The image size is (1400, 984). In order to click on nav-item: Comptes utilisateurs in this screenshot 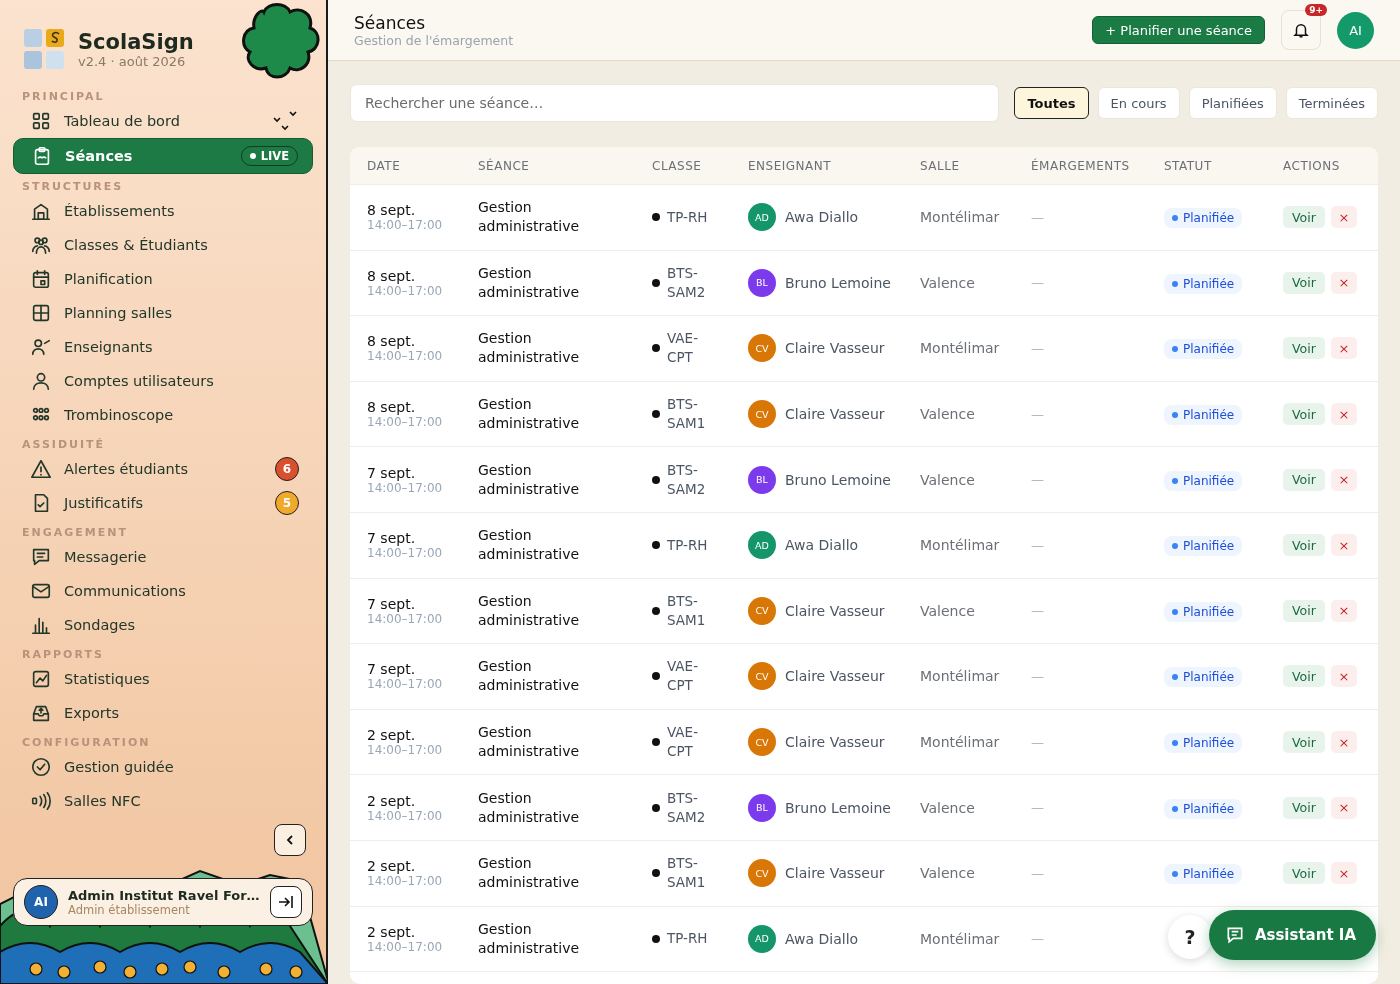, I will do `click(163, 381)`.